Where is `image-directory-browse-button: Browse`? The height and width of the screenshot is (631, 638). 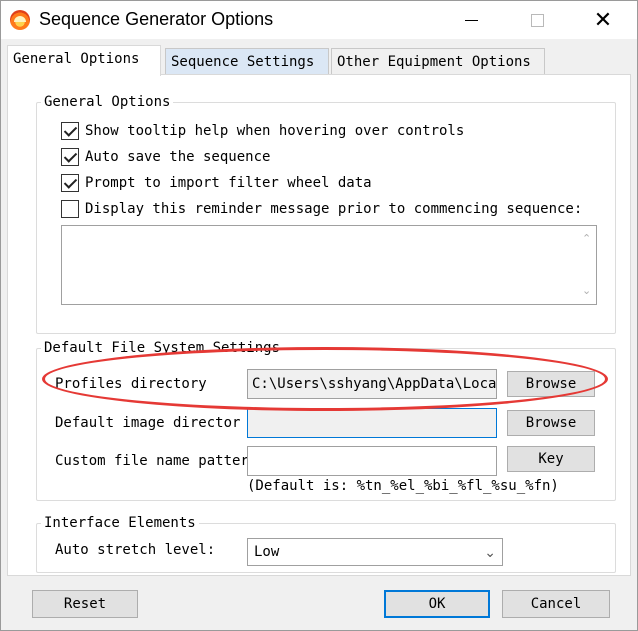 image-directory-browse-button: Browse is located at coordinates (551, 423).